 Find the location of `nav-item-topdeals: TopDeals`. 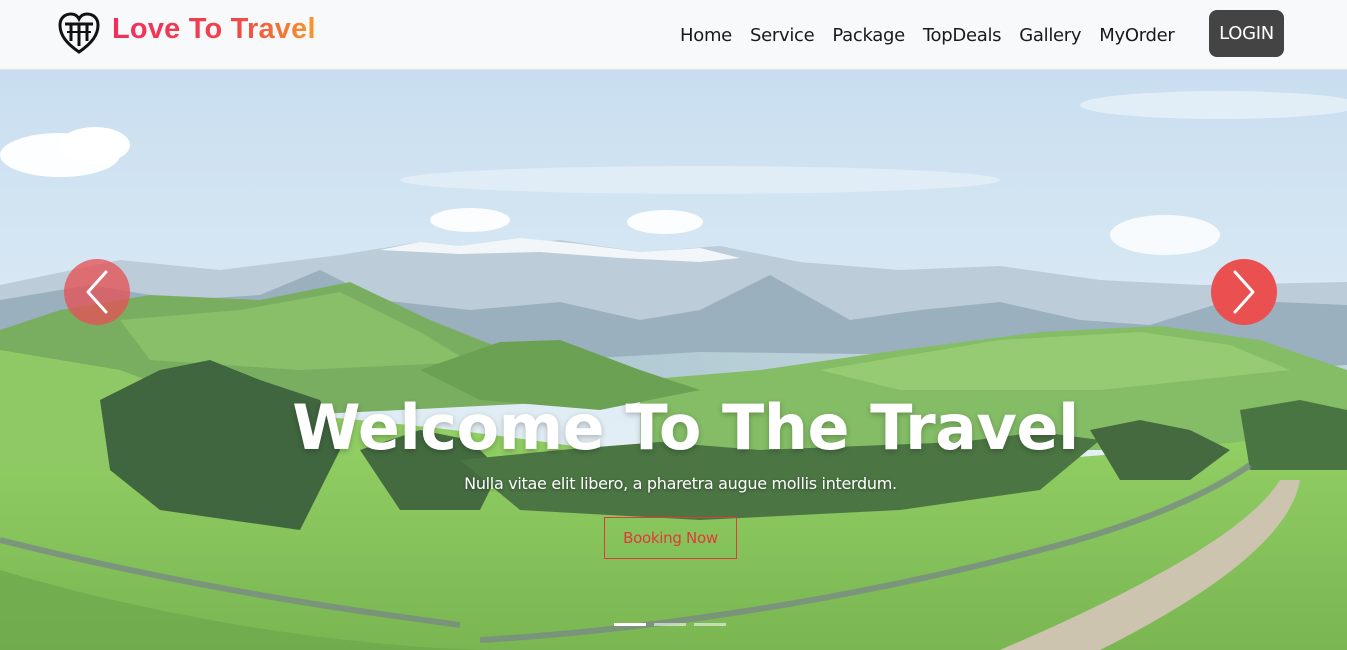

nav-item-topdeals: TopDeals is located at coordinates (962, 35).